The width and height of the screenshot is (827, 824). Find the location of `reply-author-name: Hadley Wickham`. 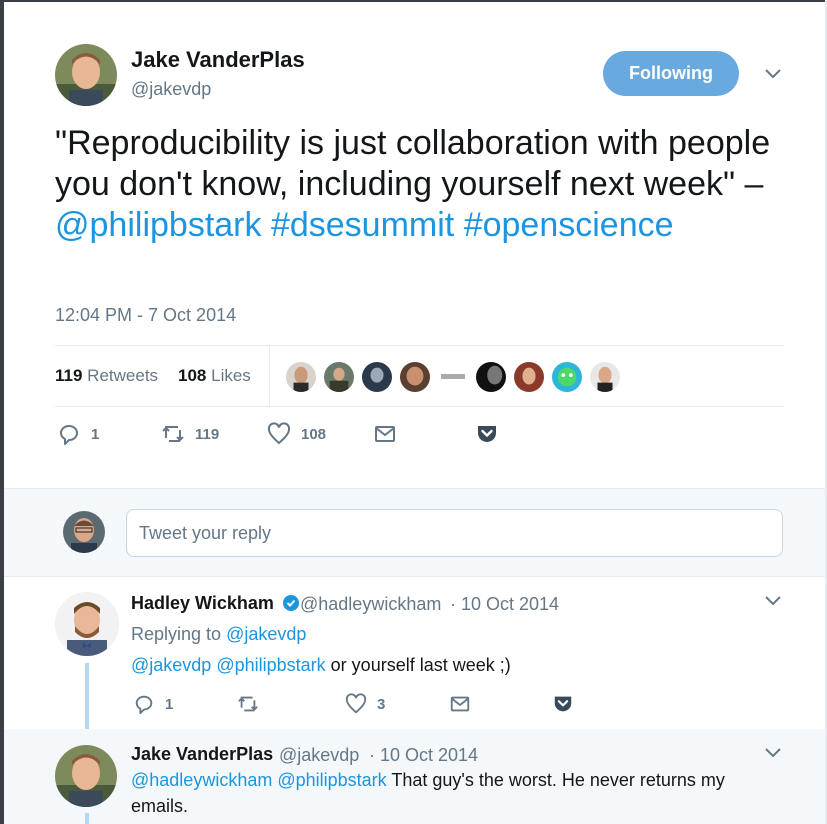

reply-author-name: Hadley Wickham is located at coordinates (215, 603).